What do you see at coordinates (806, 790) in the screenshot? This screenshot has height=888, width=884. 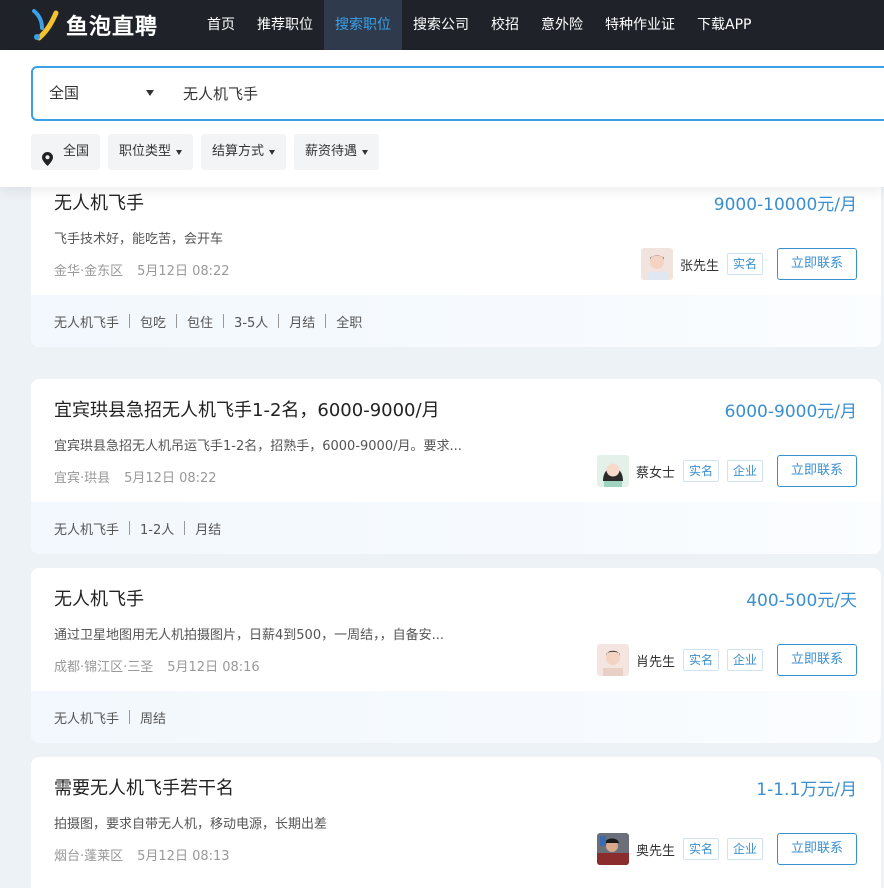 I see `job-salary: 1-1.1万元/月` at bounding box center [806, 790].